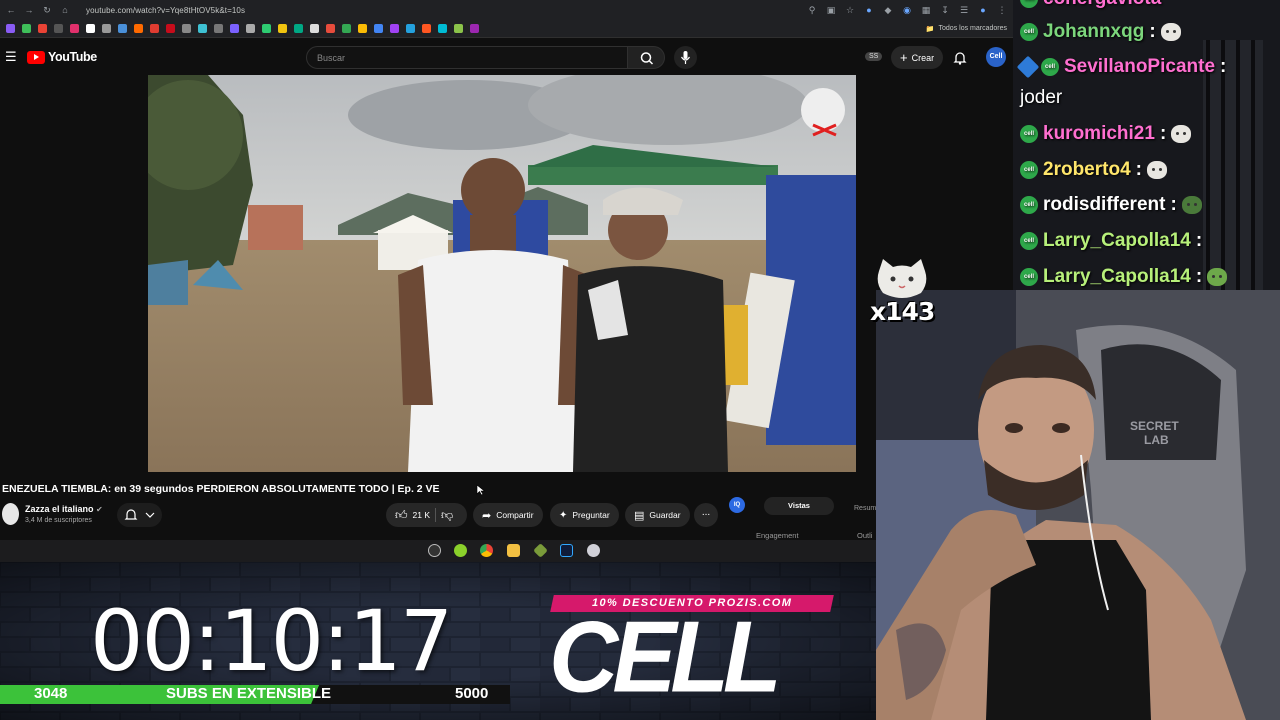  I want to click on extension-icon: ▦, so click(926, 10).